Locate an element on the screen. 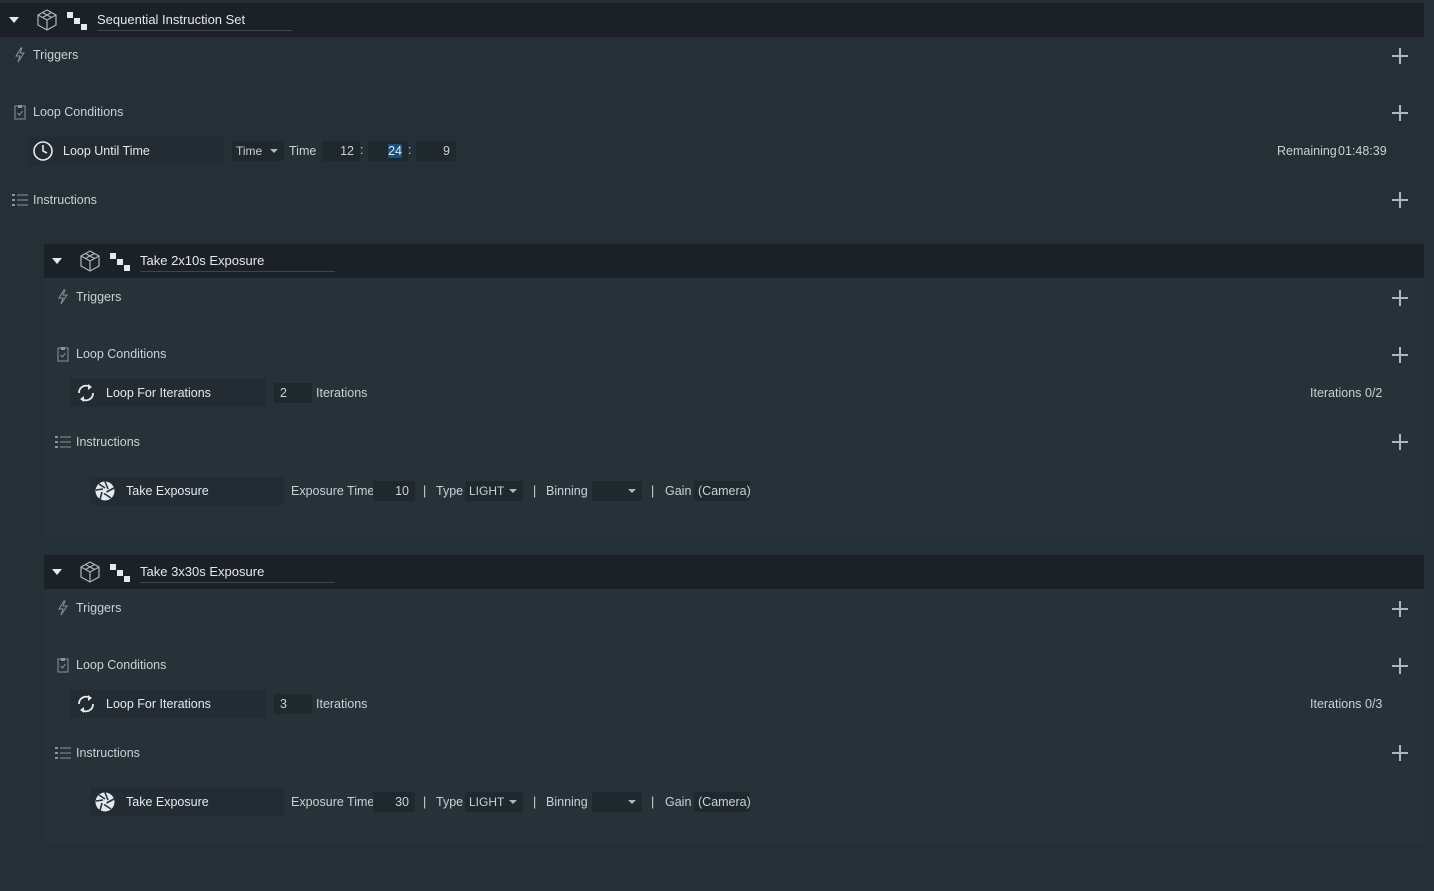  clock-icon is located at coordinates (43, 151).